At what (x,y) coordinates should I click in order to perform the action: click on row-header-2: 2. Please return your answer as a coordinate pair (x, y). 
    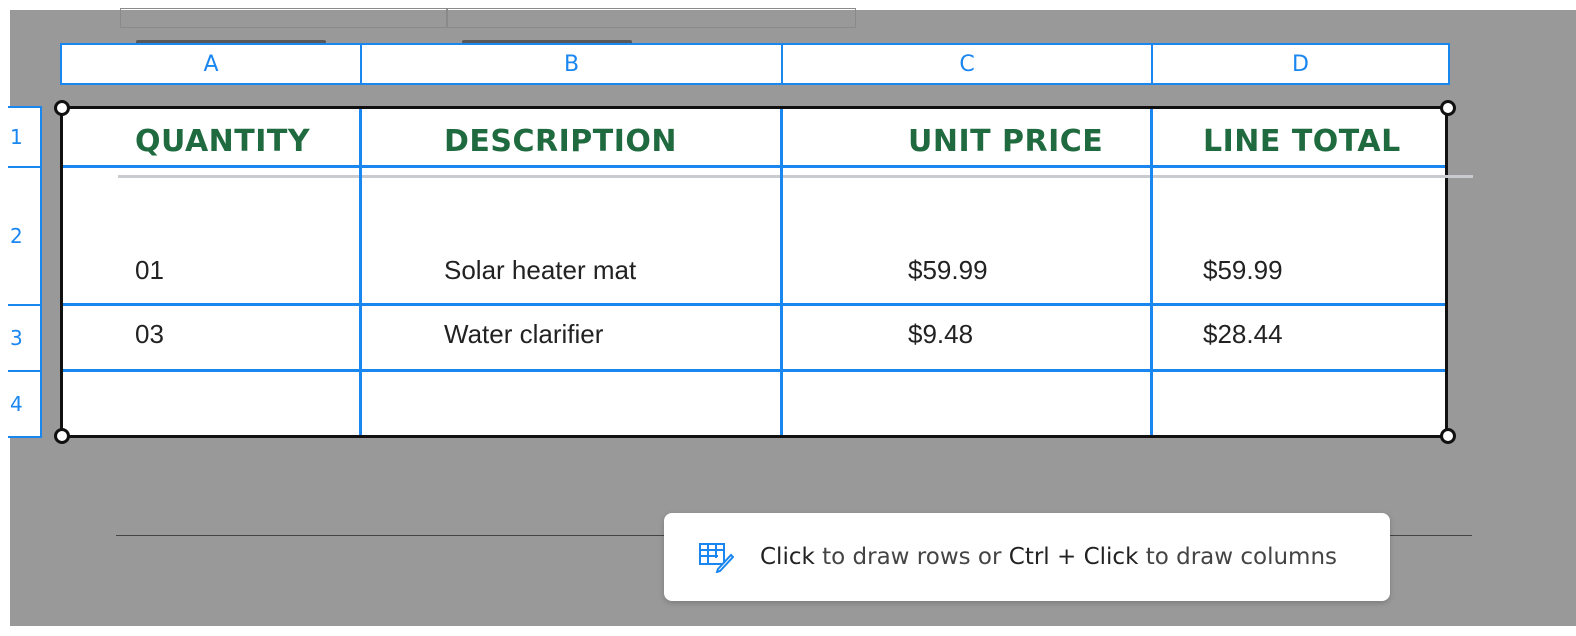
    Looking at the image, I should click on (25, 236).